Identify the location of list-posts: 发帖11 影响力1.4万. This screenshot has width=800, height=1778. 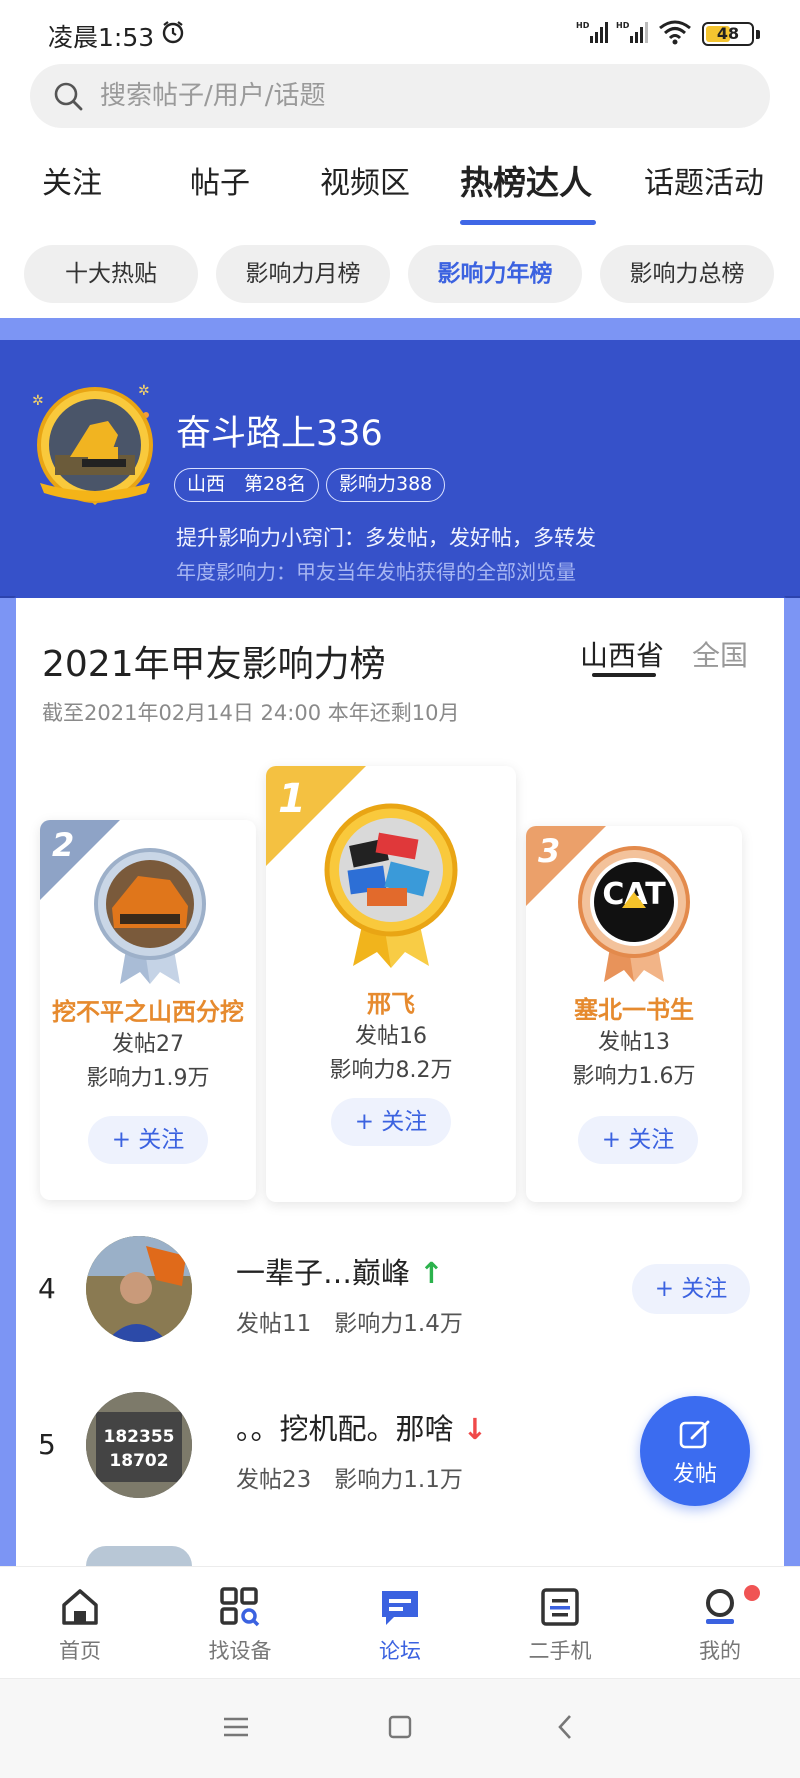
(349, 1321).